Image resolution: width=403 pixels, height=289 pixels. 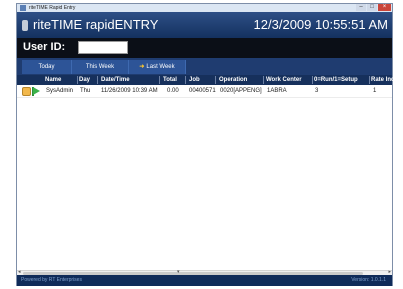 What do you see at coordinates (129, 91) in the screenshot?
I see `cell-datetime: 11/26/2009 10:39 AM` at bounding box center [129, 91].